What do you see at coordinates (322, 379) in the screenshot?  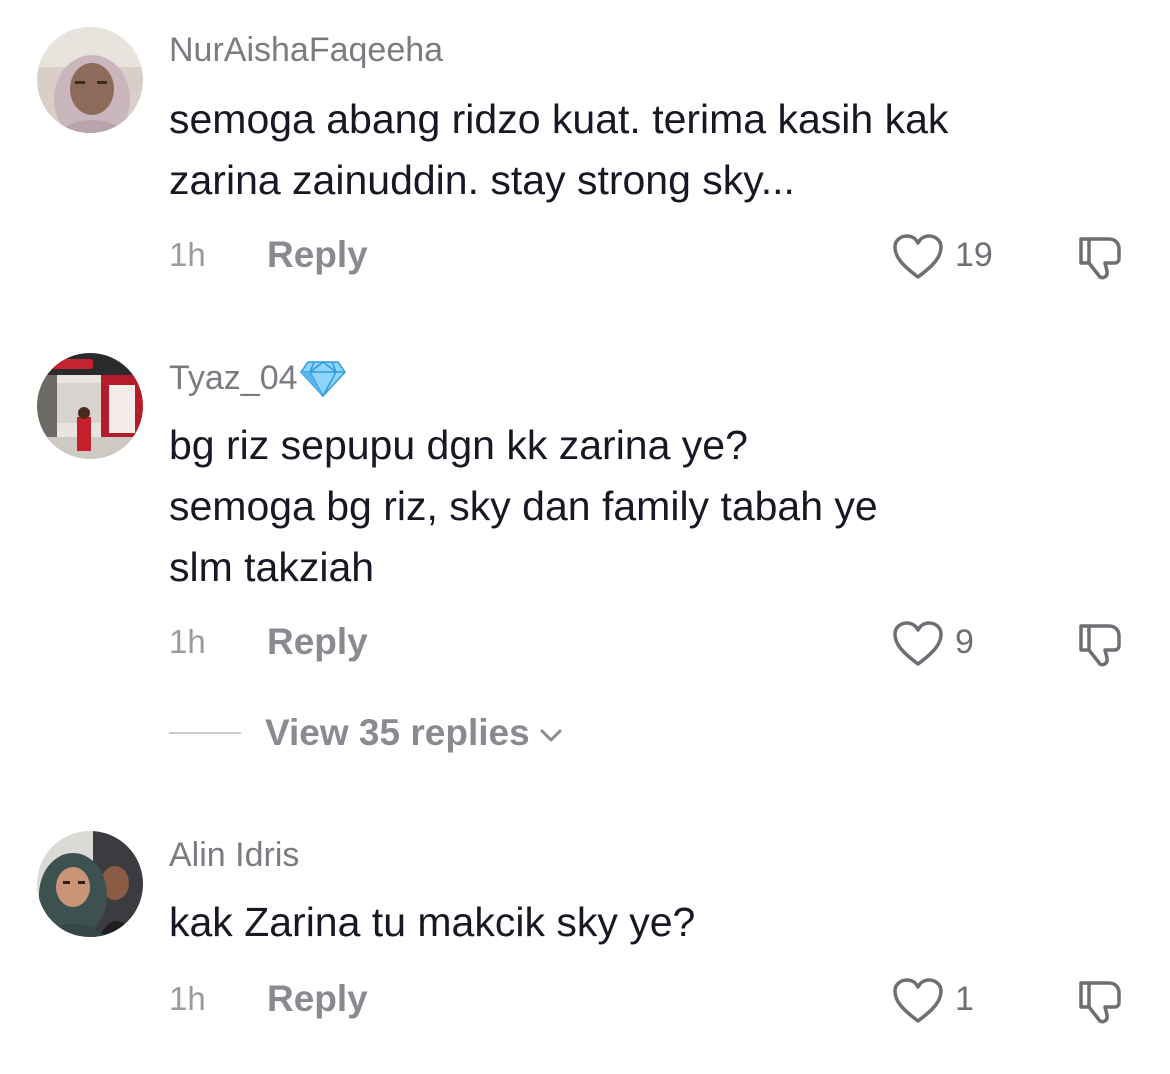 I see `gem-icon` at bounding box center [322, 379].